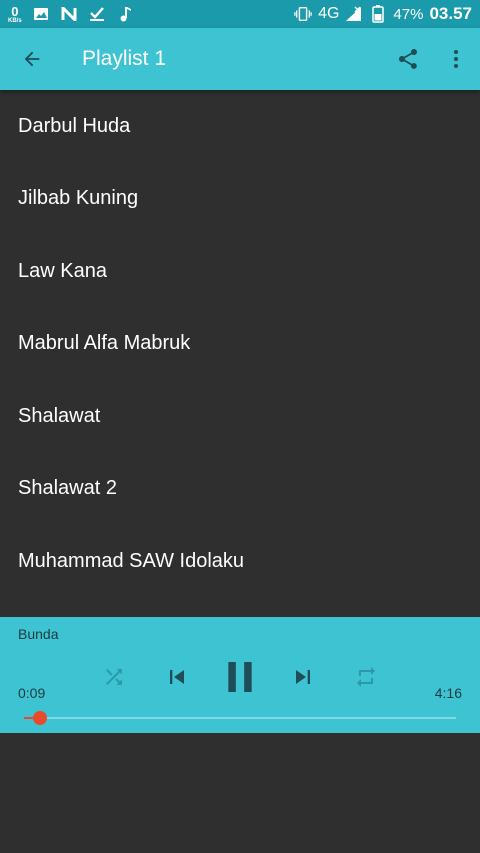 The image size is (480, 853). I want to click on battery-percent: 47%, so click(408, 14).